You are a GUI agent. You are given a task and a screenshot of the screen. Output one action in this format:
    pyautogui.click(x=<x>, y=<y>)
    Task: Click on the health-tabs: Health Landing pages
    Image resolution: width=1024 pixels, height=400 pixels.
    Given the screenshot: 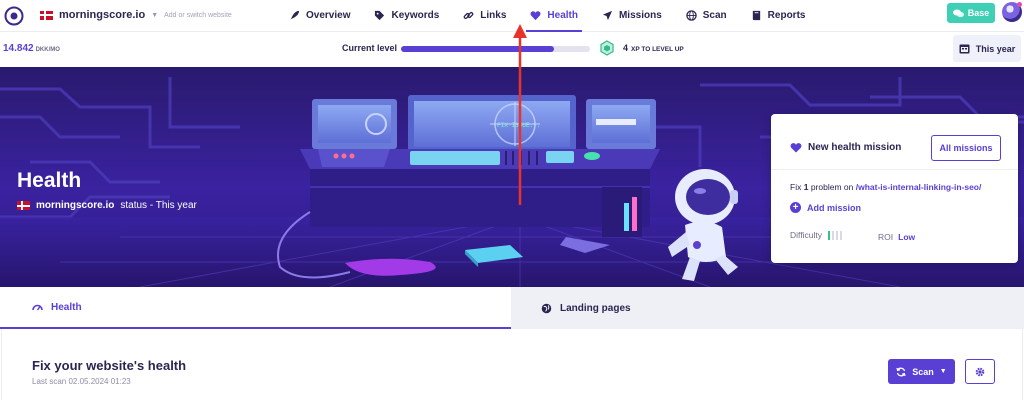 What is the action you would take?
    pyautogui.click(x=512, y=308)
    